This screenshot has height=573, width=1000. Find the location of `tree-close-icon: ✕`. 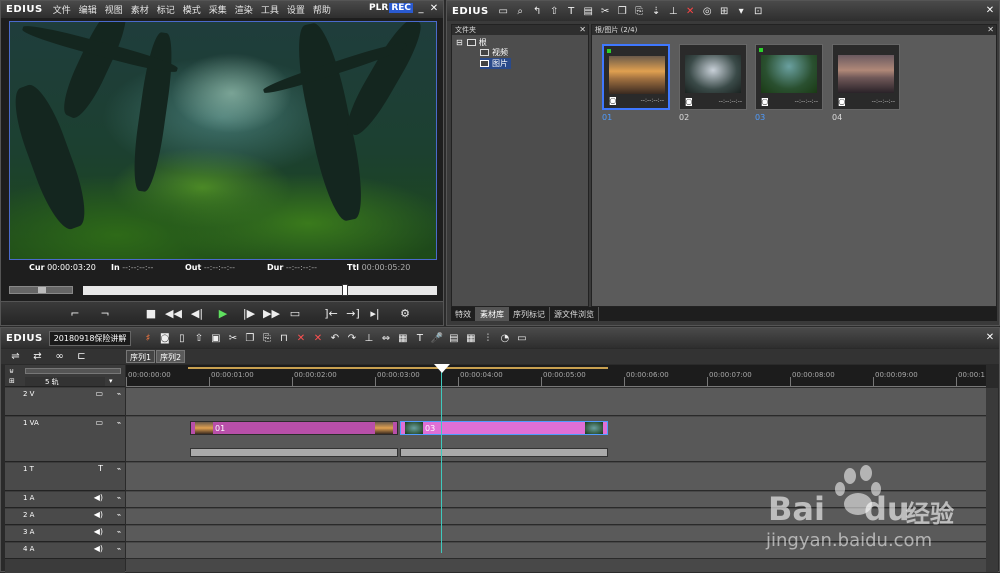

tree-close-icon: ✕ is located at coordinates (582, 30).